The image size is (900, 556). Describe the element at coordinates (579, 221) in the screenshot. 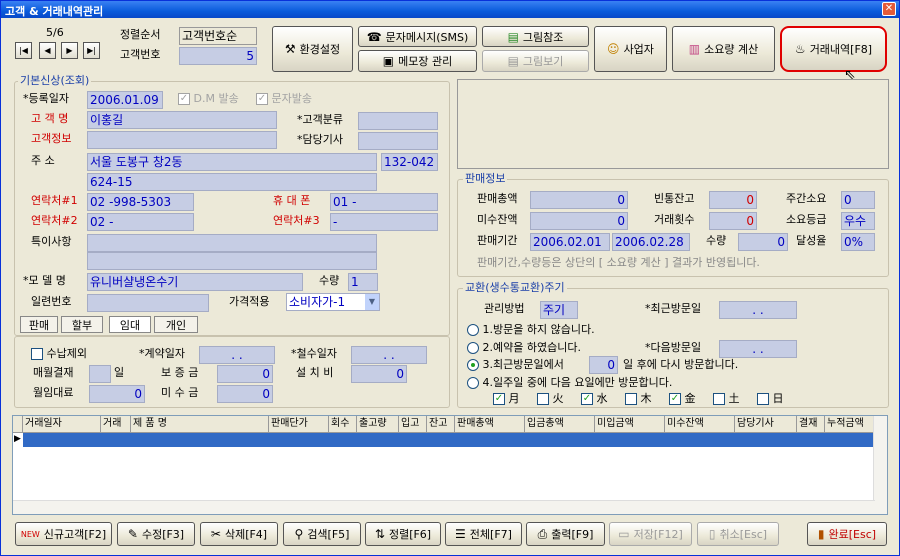

I see `unpaid-balance-field: 0` at that location.